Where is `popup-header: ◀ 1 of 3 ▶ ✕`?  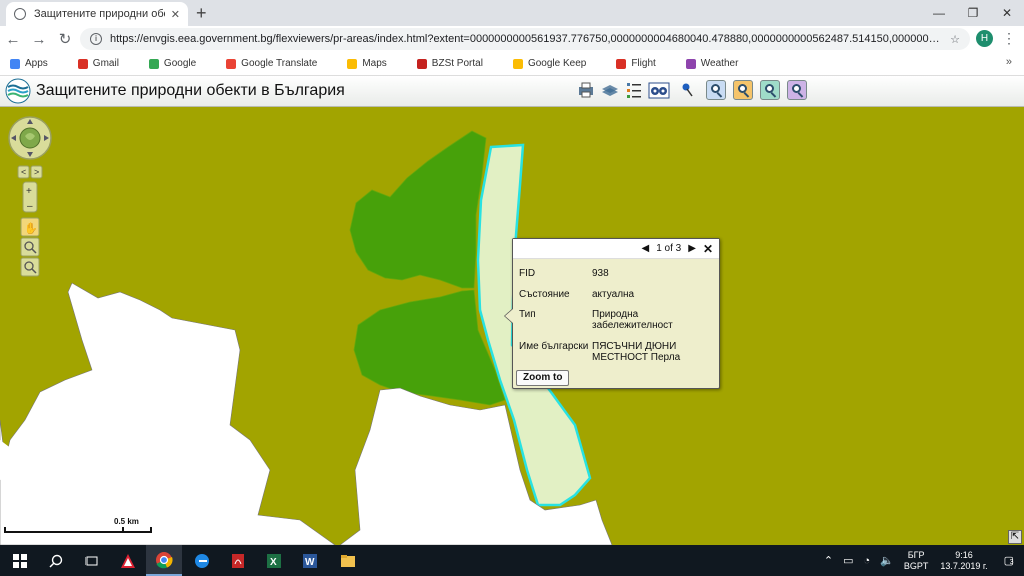
popup-header: ◀ 1 of 3 ▶ ✕ is located at coordinates (616, 249).